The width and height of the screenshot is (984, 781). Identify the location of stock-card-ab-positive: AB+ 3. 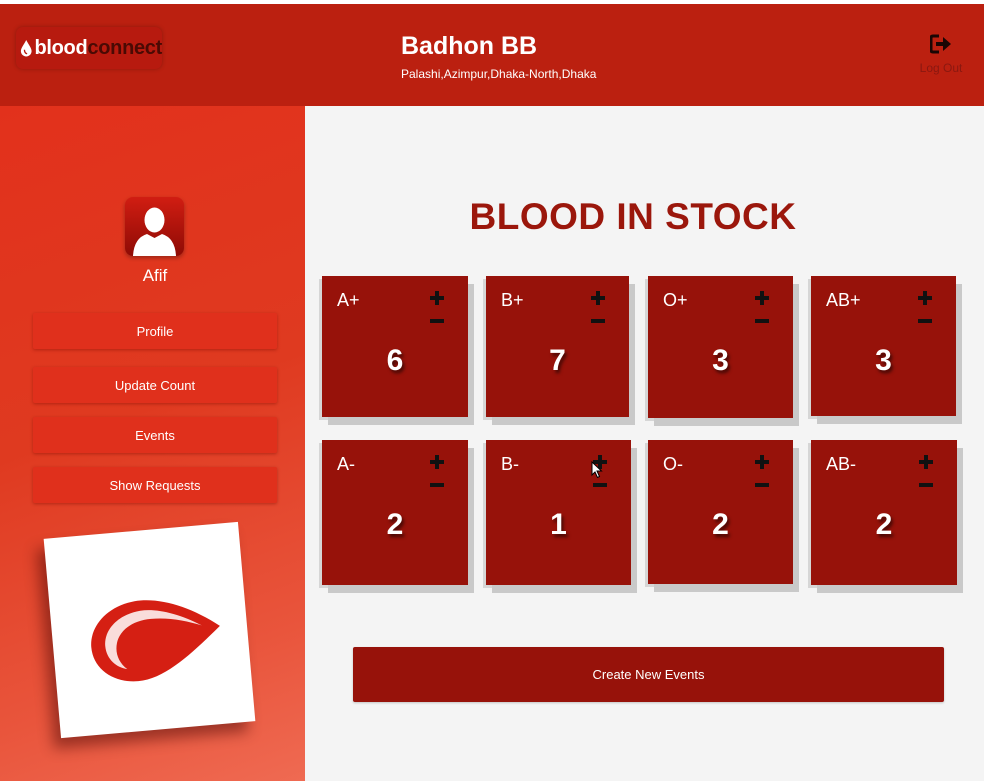
(883, 346).